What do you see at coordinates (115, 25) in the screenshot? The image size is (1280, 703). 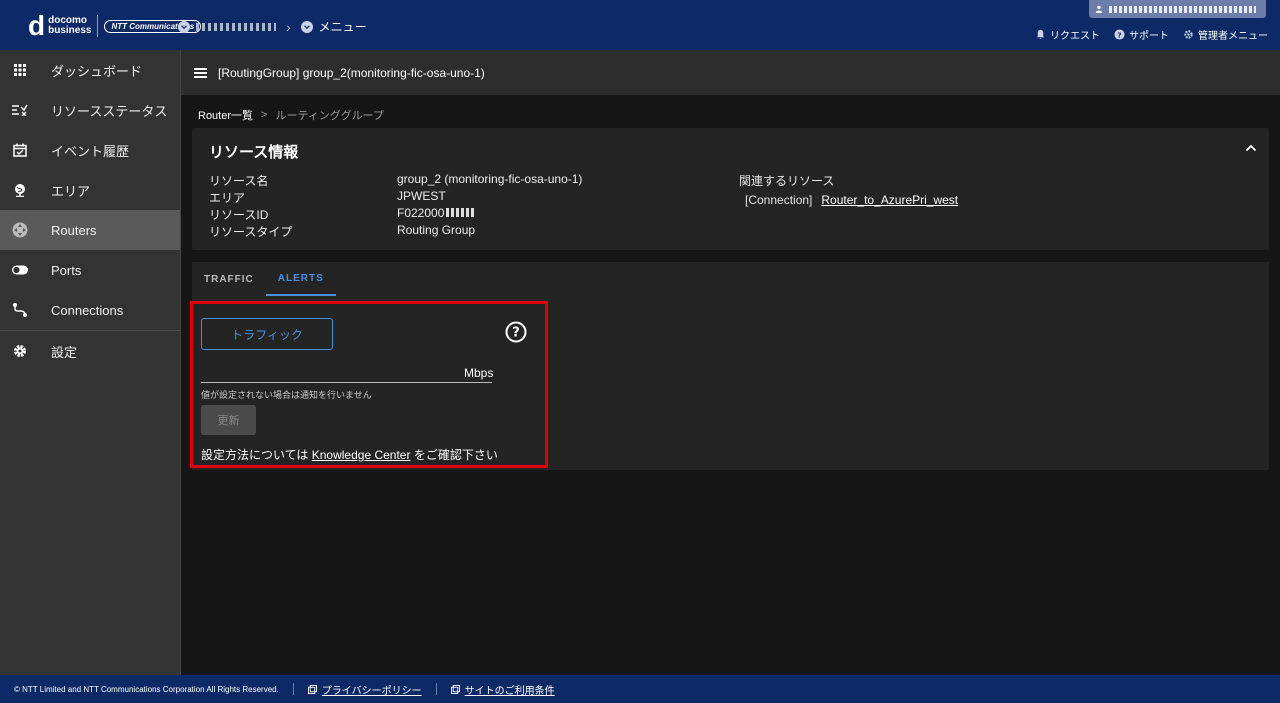 I see `docomo-business-logo: d docomo business NTT Communications` at bounding box center [115, 25].